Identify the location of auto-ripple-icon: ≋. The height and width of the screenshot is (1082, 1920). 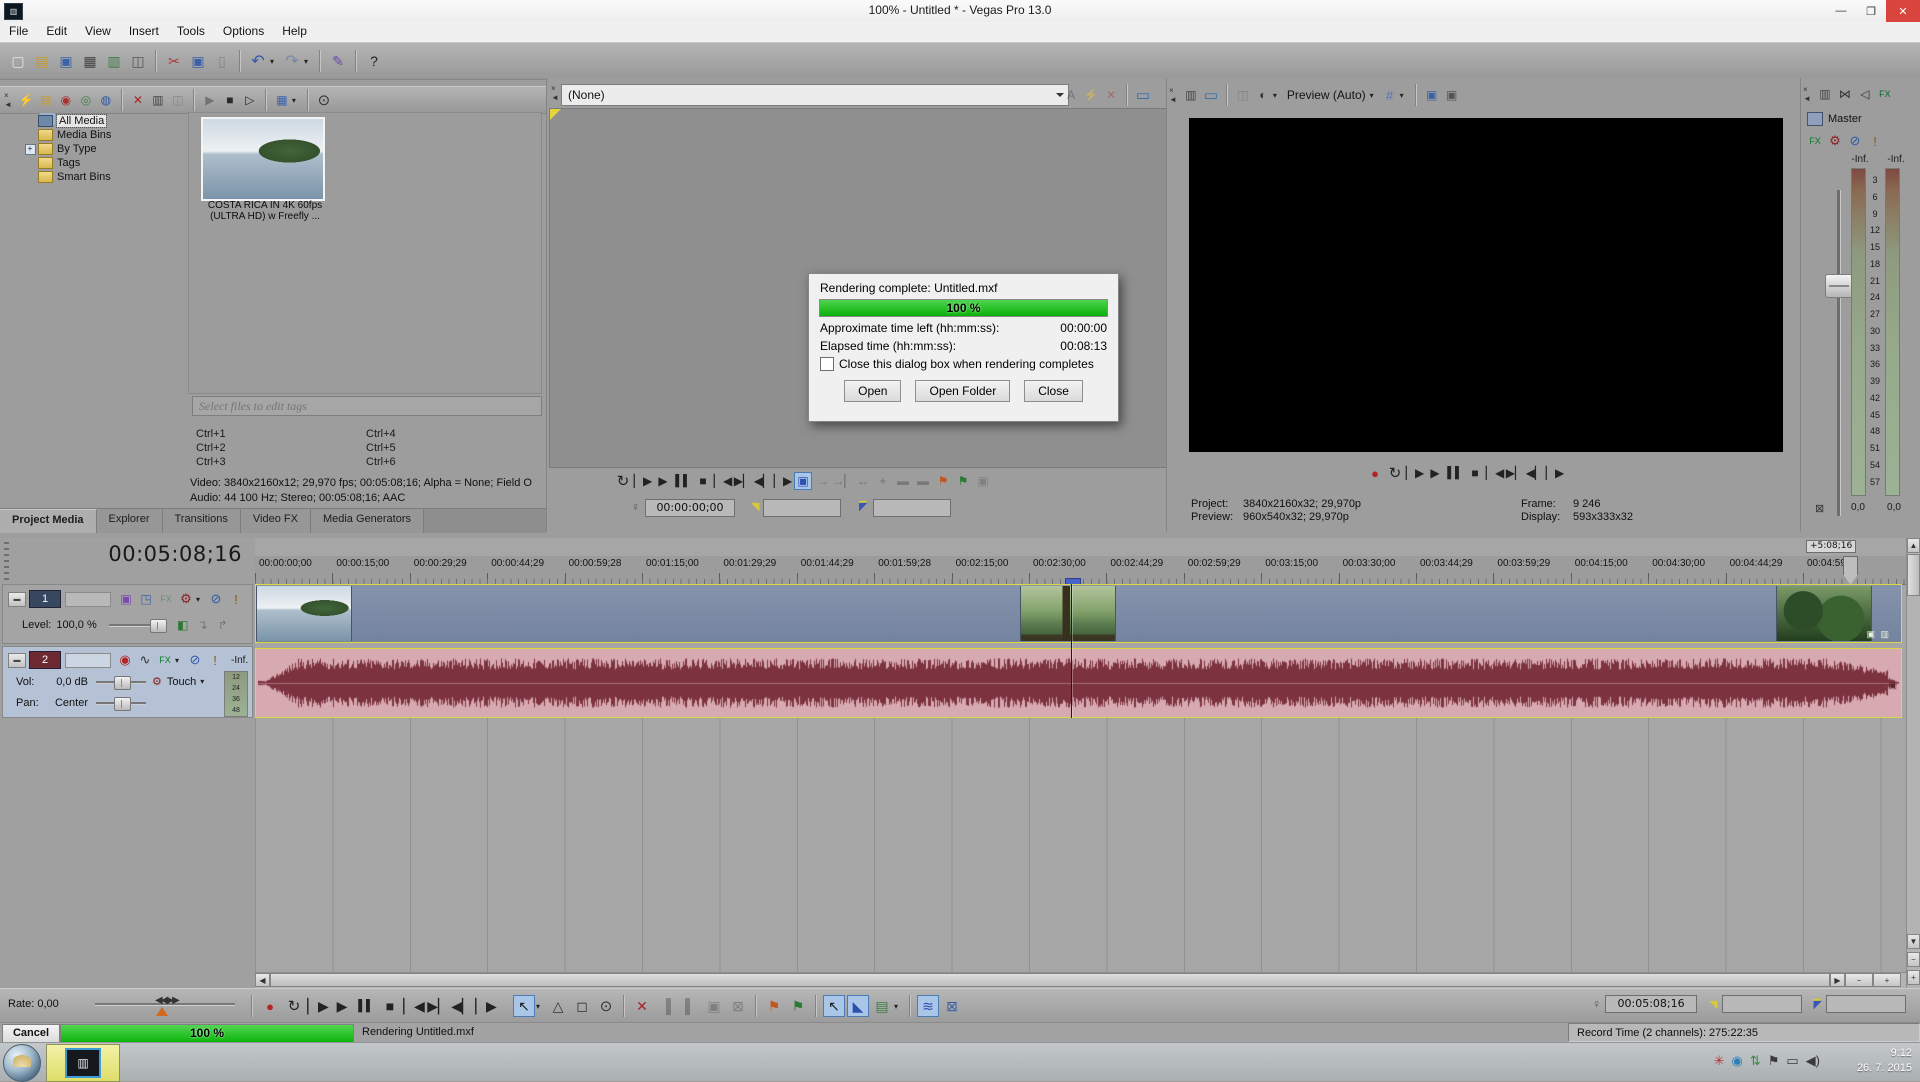
(928, 1006).